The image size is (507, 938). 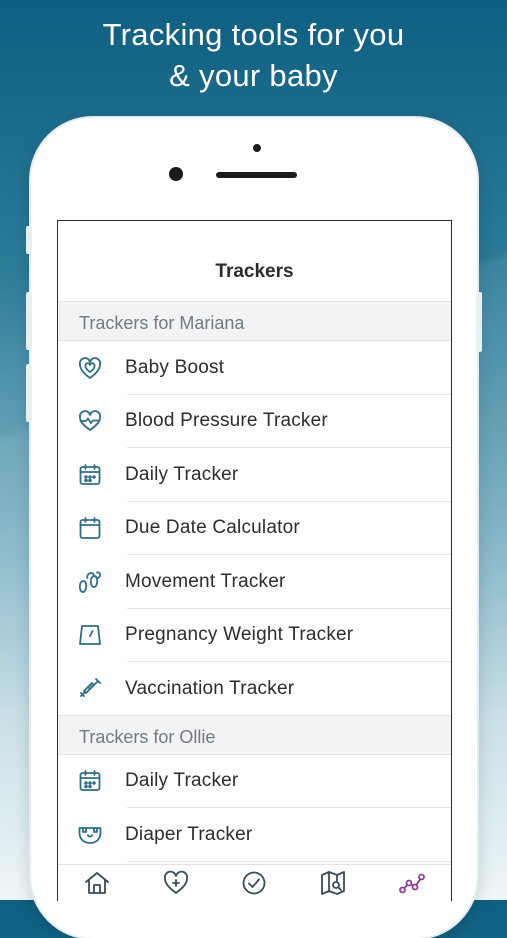 I want to click on tracker-label: Baby Boost, so click(x=175, y=367).